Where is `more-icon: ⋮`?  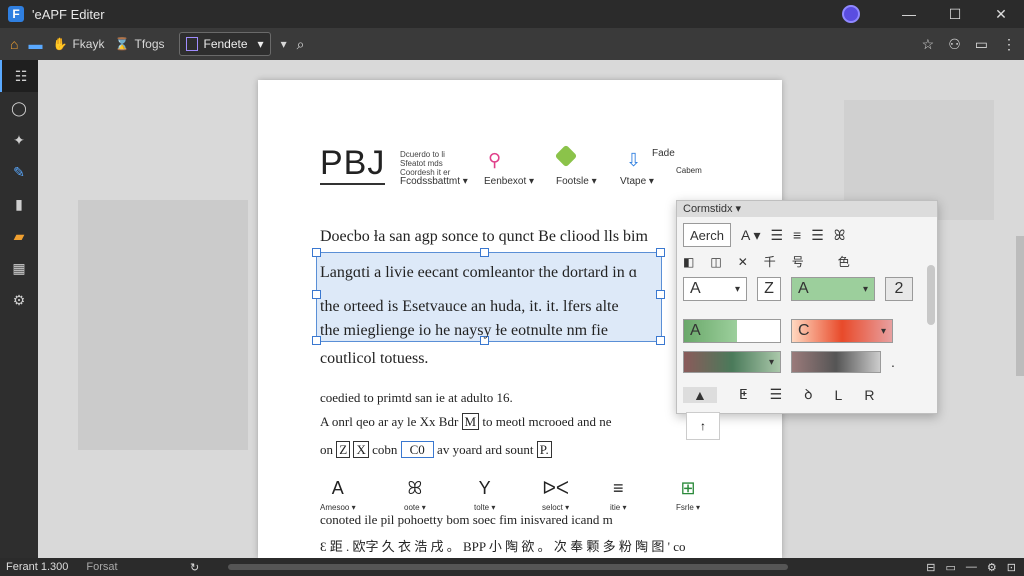 more-icon: ⋮ is located at coordinates (1009, 44).